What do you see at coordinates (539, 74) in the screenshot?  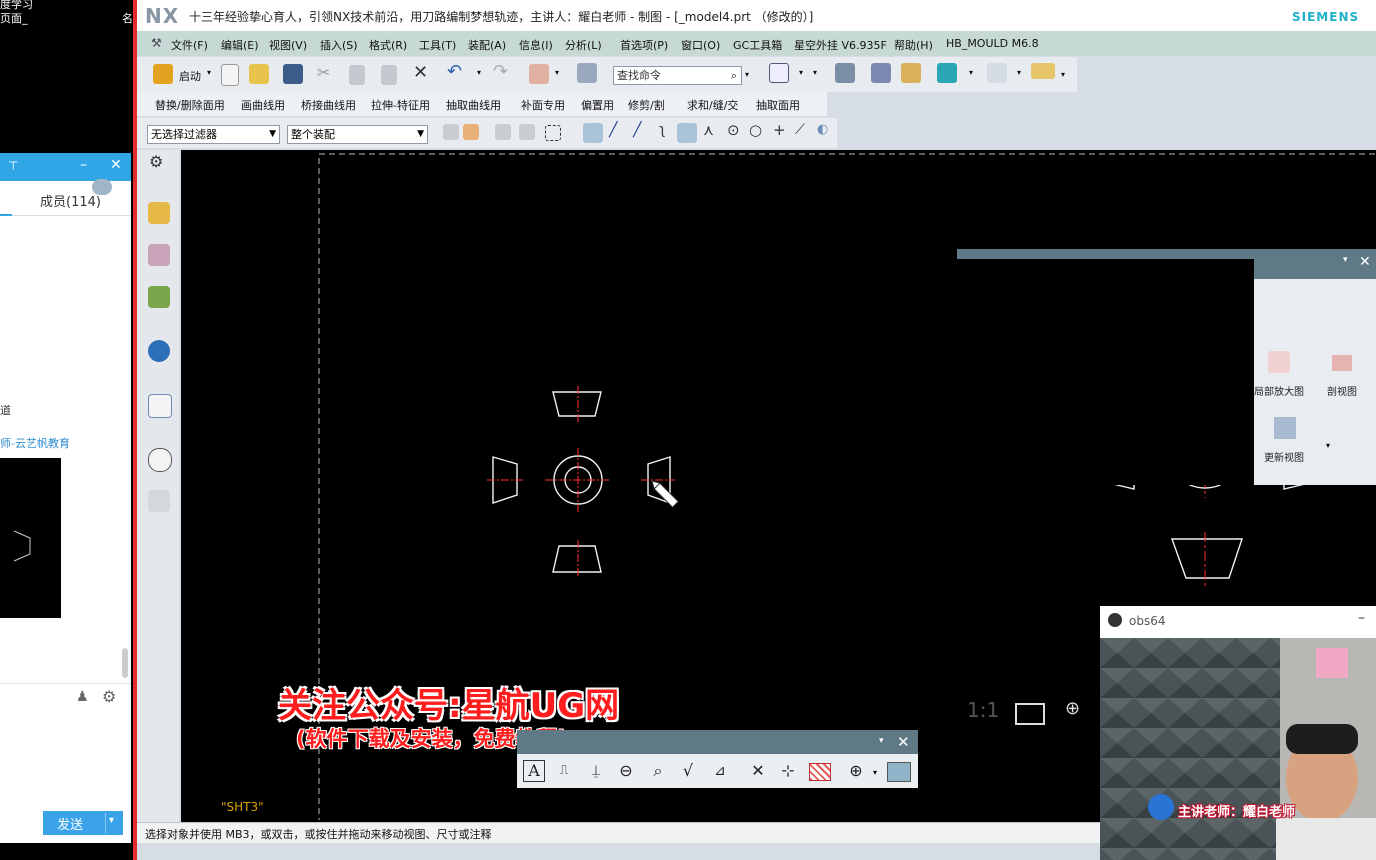 I see `edit-object-display-icon` at bounding box center [539, 74].